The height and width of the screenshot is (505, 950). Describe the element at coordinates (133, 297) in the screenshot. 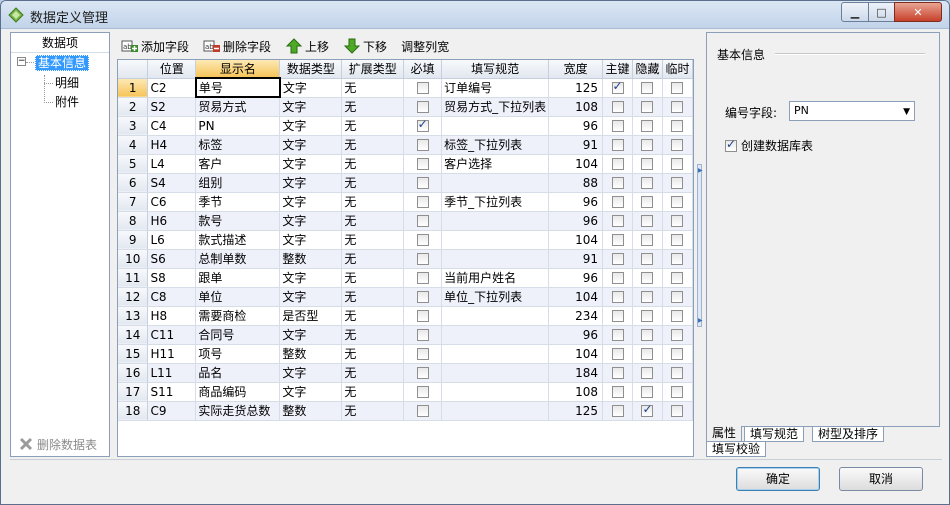

I see `row-number: 12` at that location.